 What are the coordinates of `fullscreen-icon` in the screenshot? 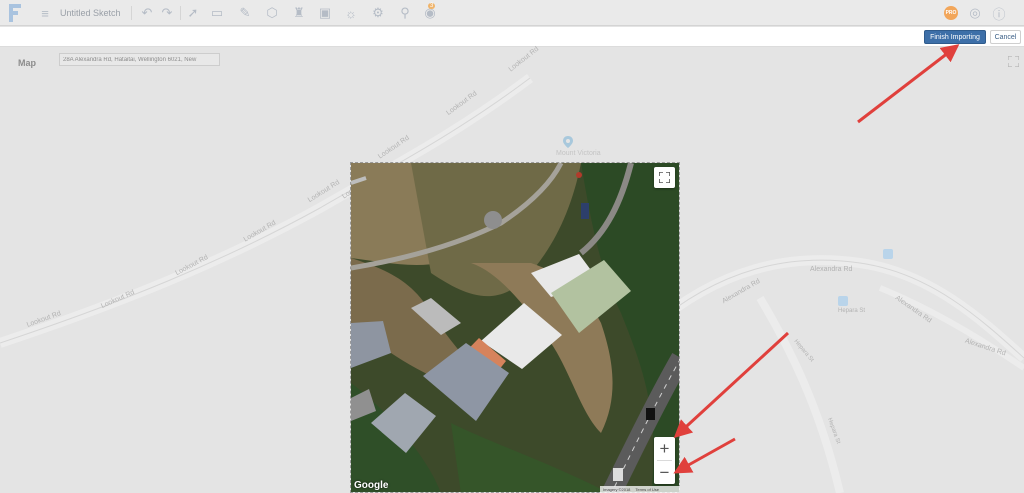 It's located at (664, 177).